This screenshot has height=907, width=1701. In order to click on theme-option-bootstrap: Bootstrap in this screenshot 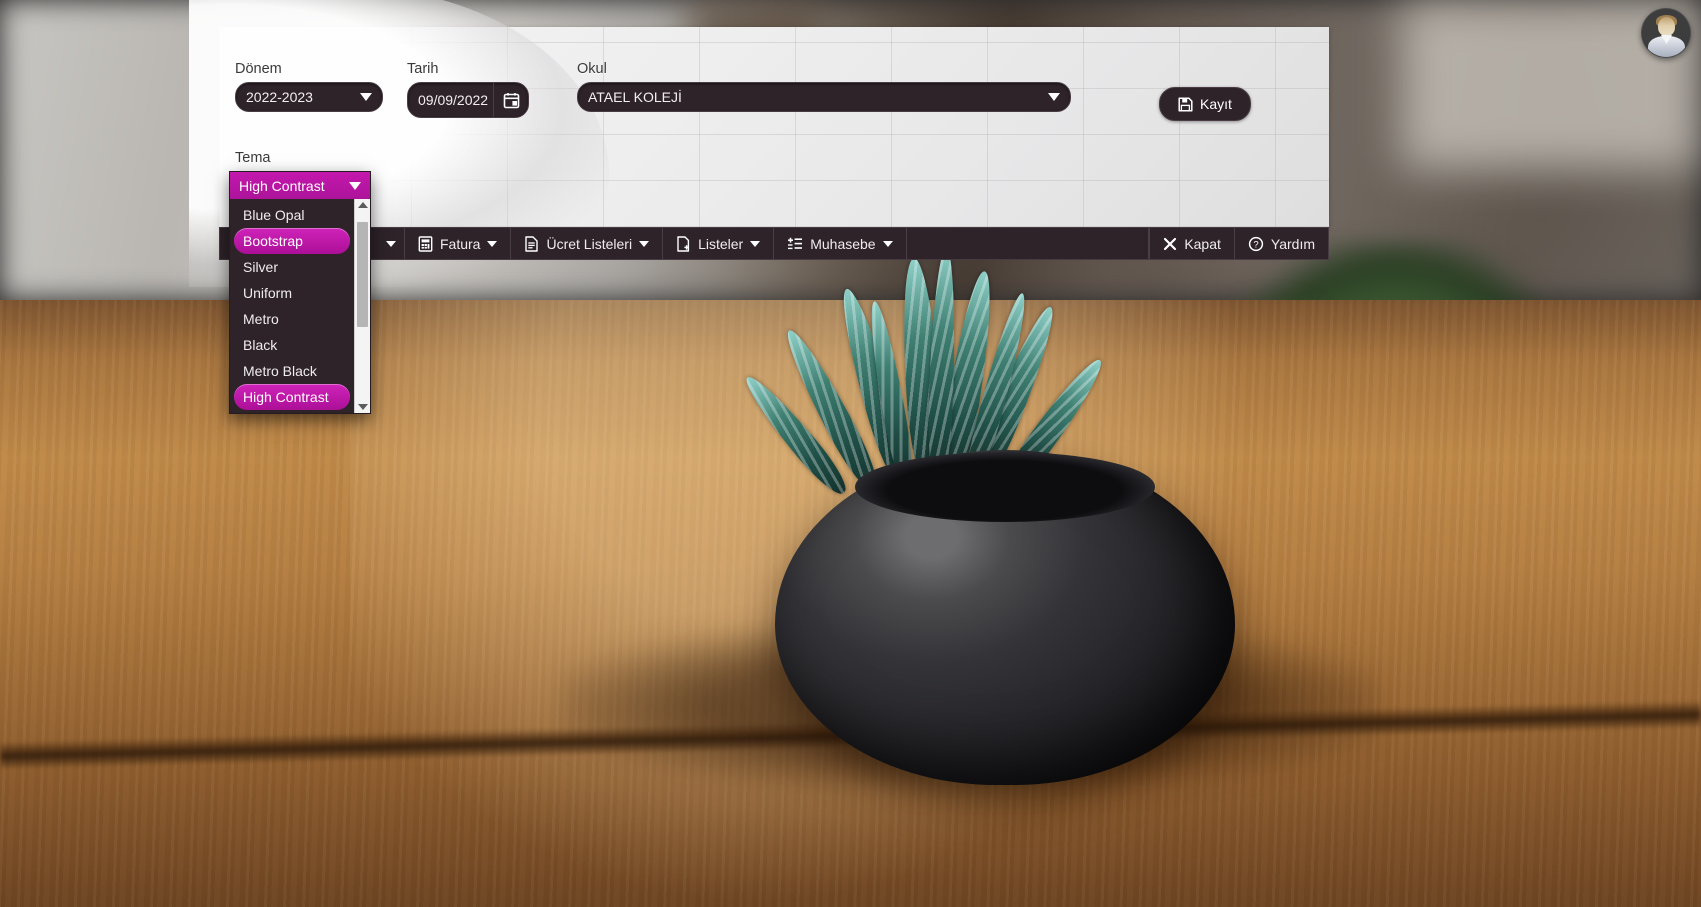, I will do `click(292, 241)`.